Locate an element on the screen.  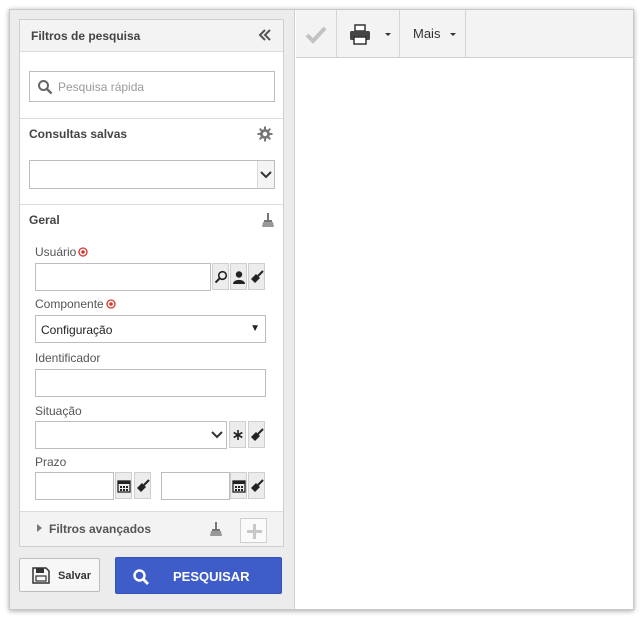
component-label: Componente is located at coordinates (75, 304).